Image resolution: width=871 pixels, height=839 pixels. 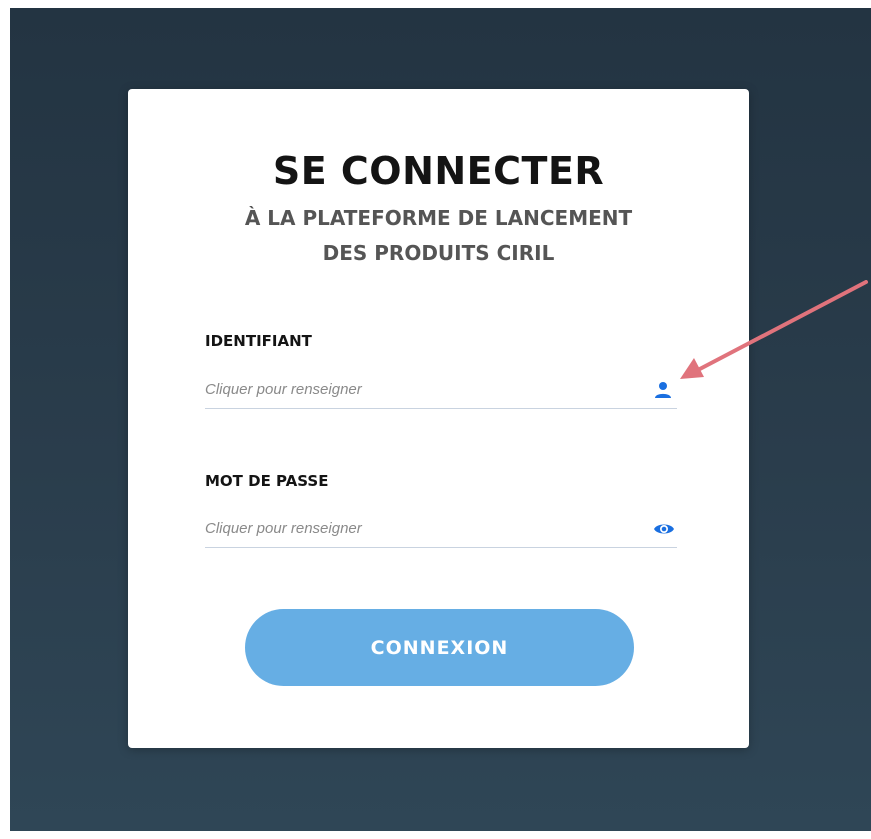 I want to click on eye-icon, so click(x=663, y=529).